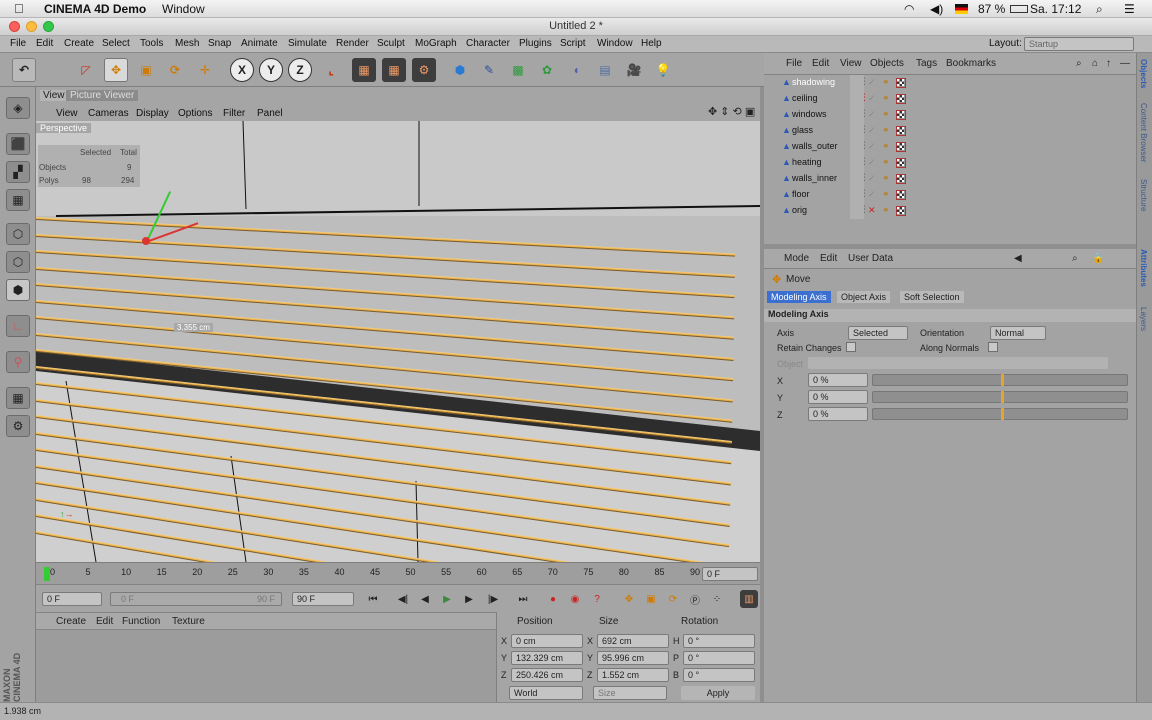 The image size is (1152, 720). I want to click on object-row-heating: ▲ heating ⋮ ✓ ⚭, so click(950, 163).